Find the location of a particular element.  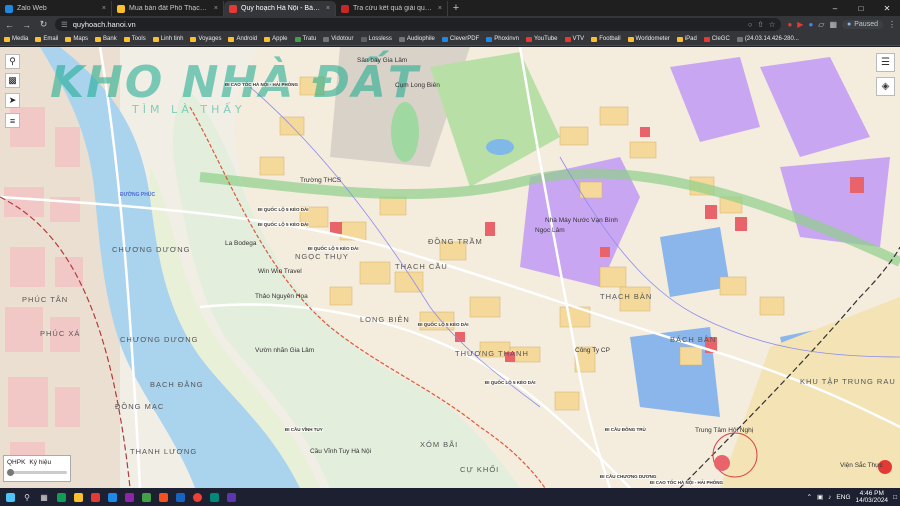

extension-translate-icon: ● is located at coordinates (810, 24).